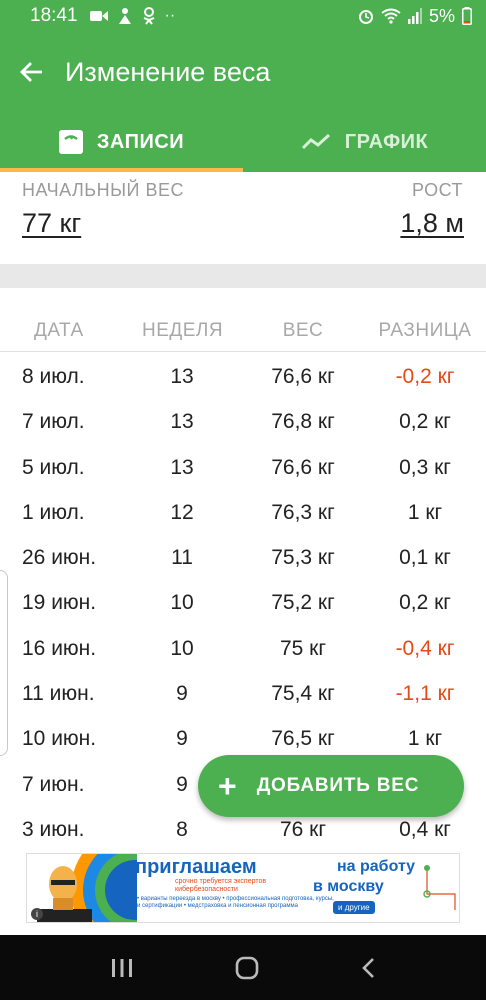  What do you see at coordinates (59, 330) in the screenshot?
I see `header-date: ДАТА` at bounding box center [59, 330].